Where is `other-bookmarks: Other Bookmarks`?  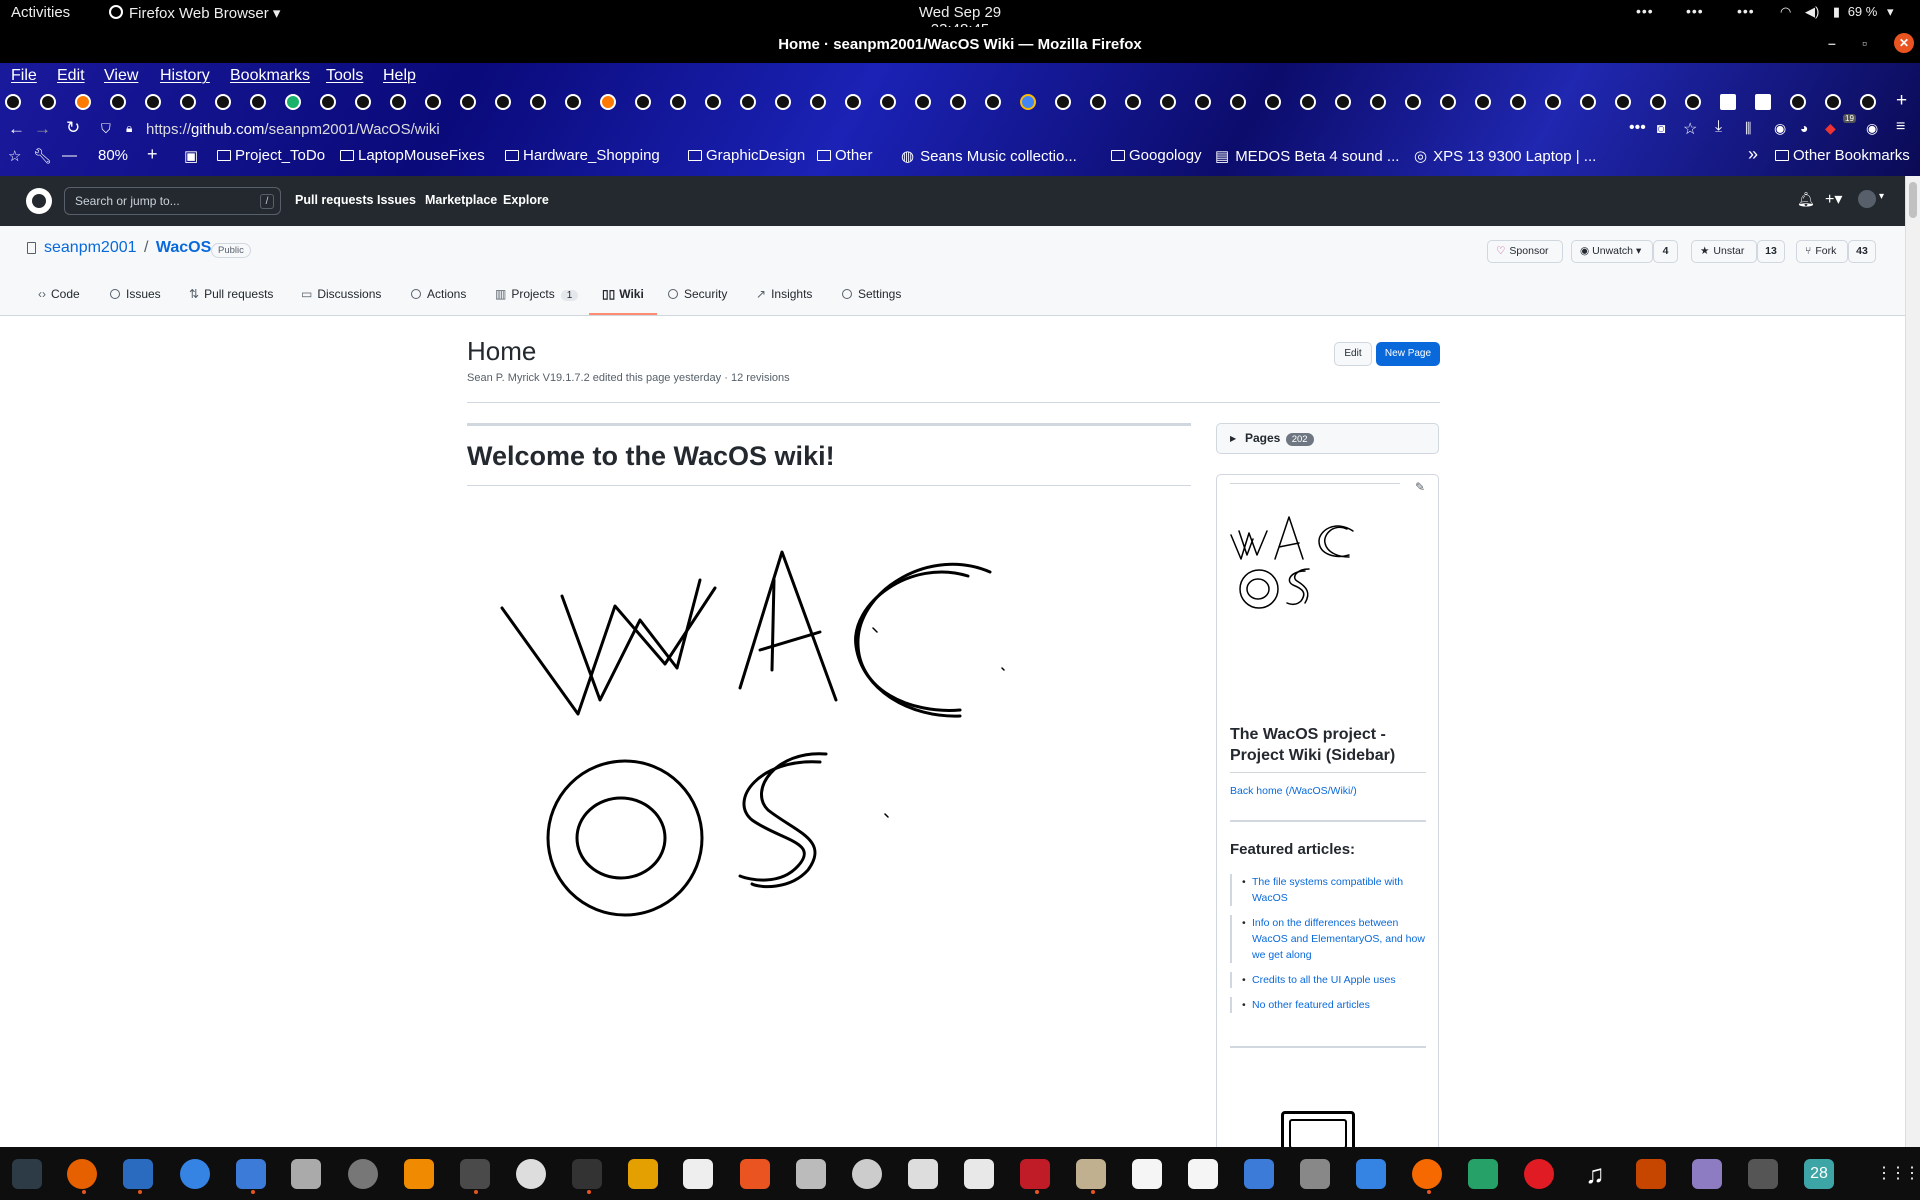 other-bookmarks: Other Bookmarks is located at coordinates (1842, 155).